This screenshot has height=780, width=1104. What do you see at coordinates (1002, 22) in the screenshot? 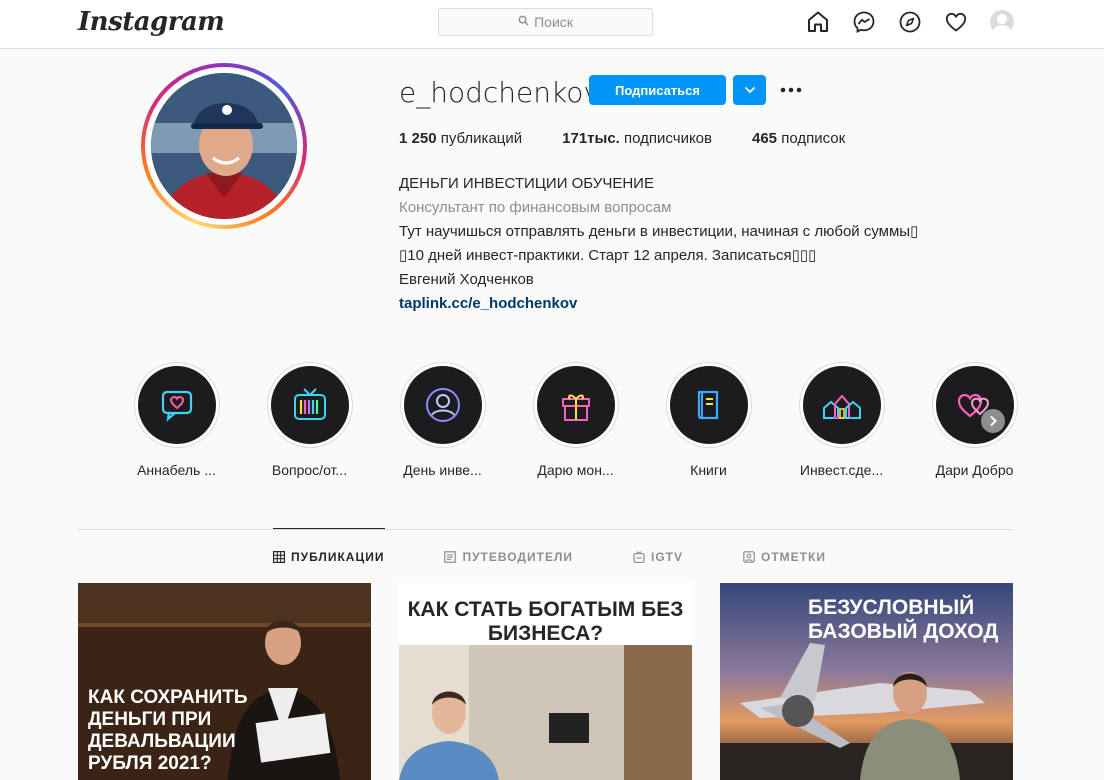
I see `profile-avatar-icon` at bounding box center [1002, 22].